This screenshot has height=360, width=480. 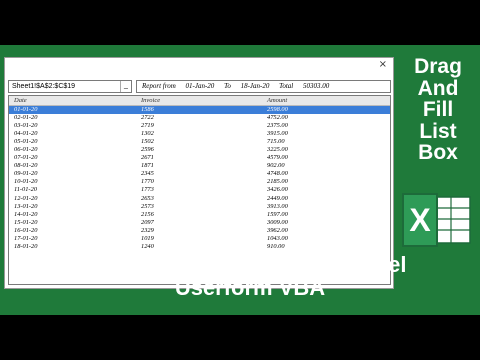 I want to click on cell-amount: 910.00, so click(x=276, y=246).